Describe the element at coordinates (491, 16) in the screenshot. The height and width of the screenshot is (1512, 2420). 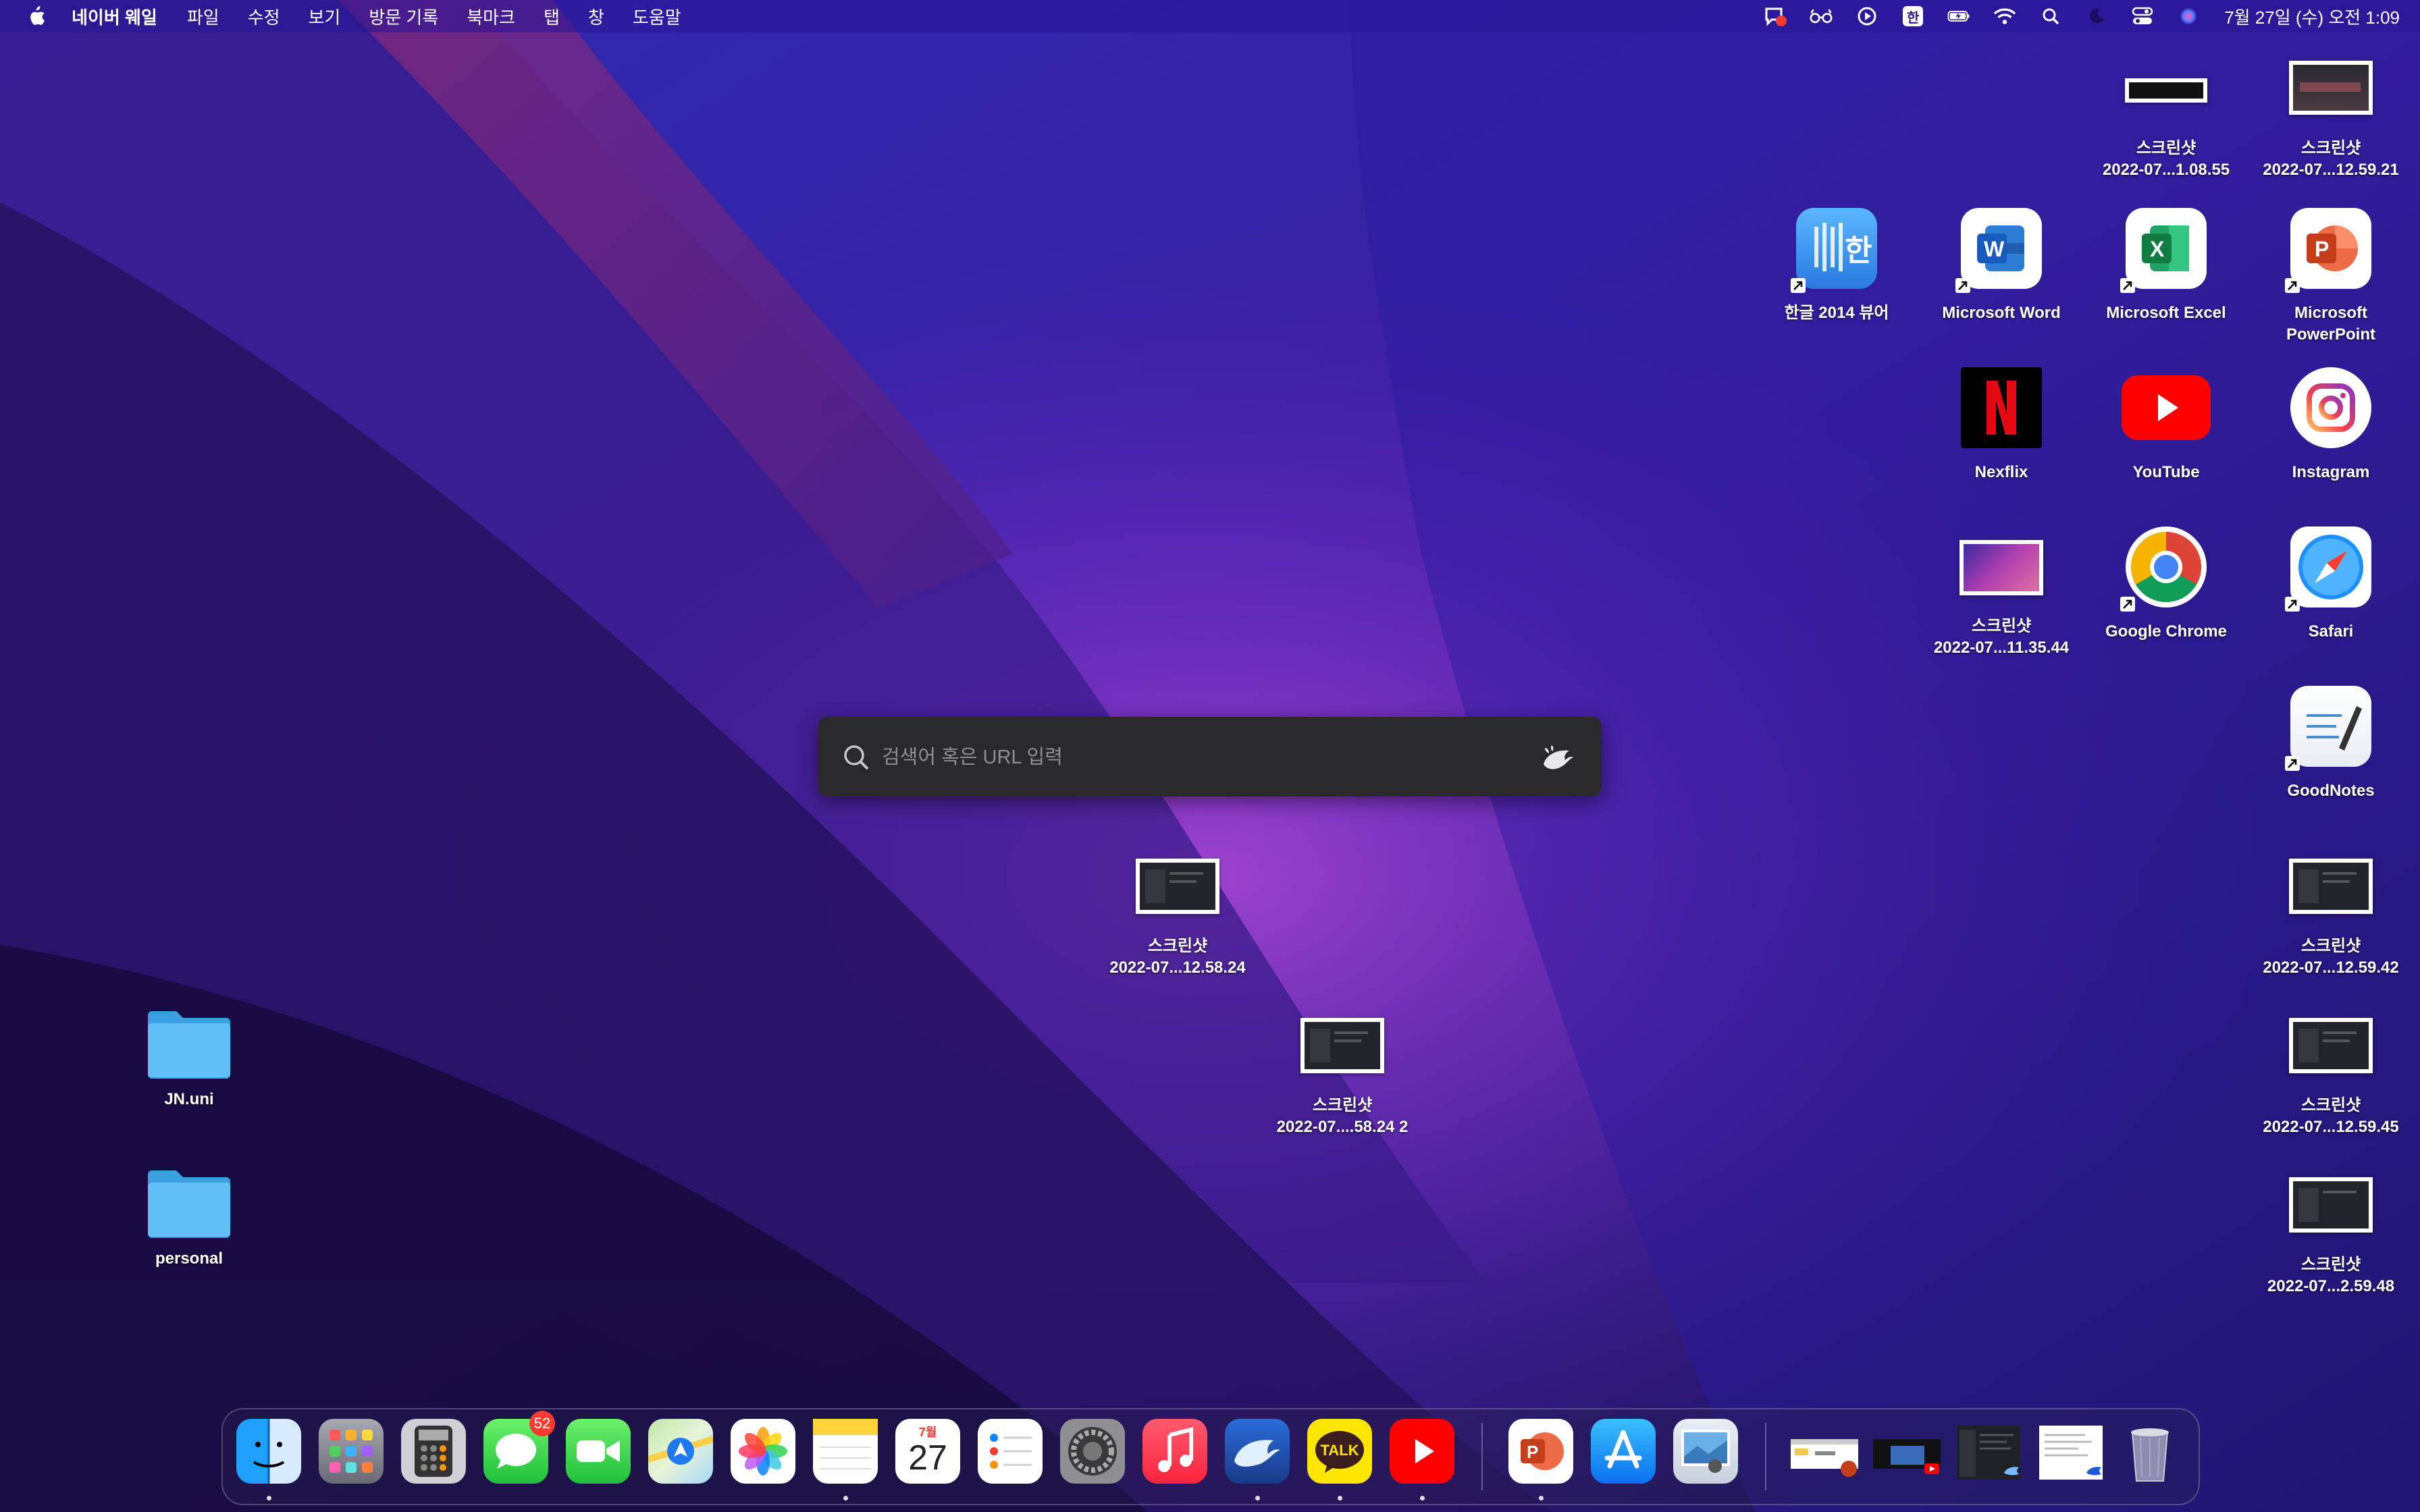
I see `menu-bookmarks: 북마크` at that location.